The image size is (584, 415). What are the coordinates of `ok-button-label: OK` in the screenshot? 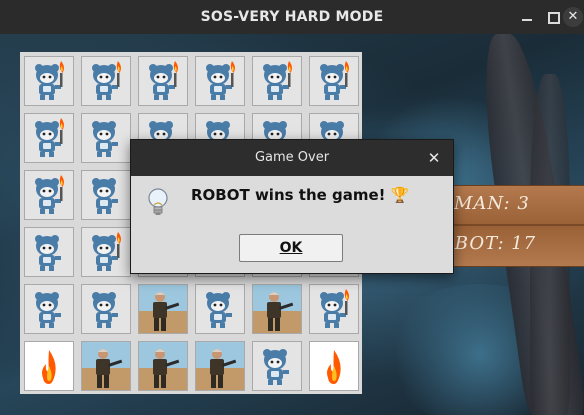 It's located at (291, 248).